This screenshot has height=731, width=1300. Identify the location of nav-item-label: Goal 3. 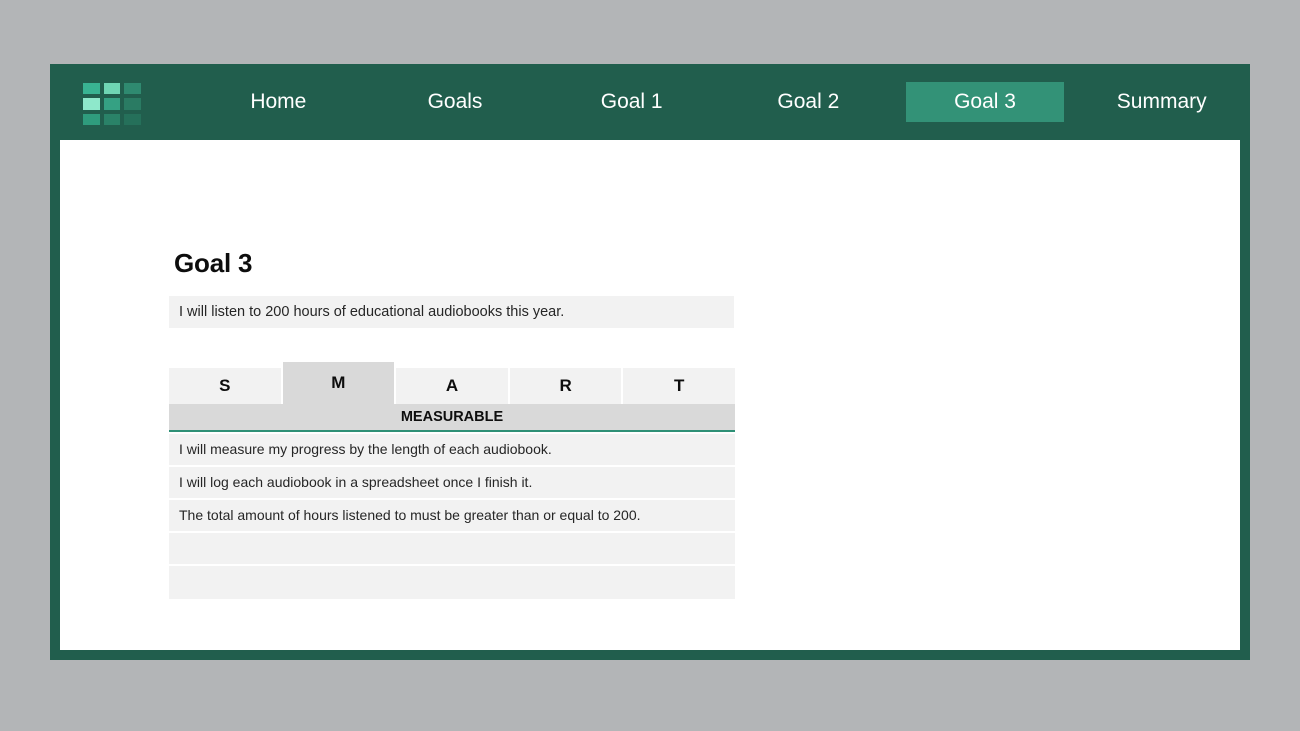
(985, 102).